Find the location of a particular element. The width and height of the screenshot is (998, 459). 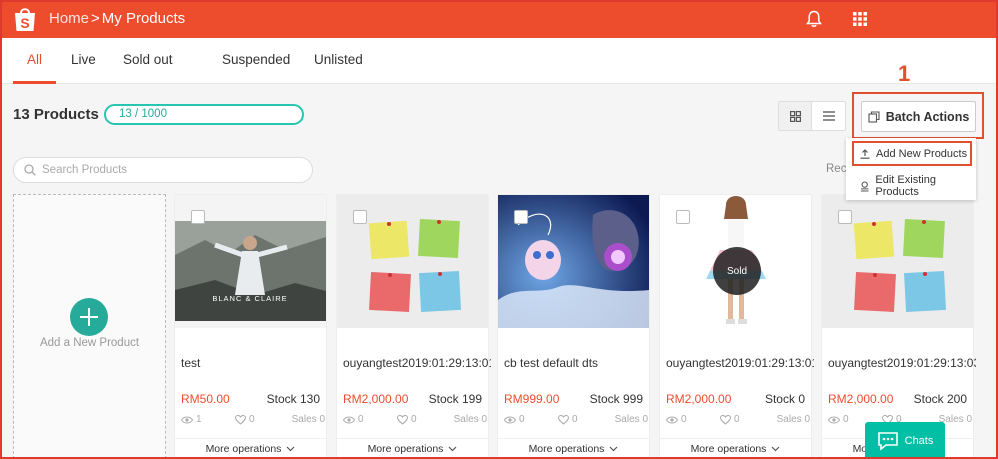

tab-unlisted: Unlisted is located at coordinates (338, 59).